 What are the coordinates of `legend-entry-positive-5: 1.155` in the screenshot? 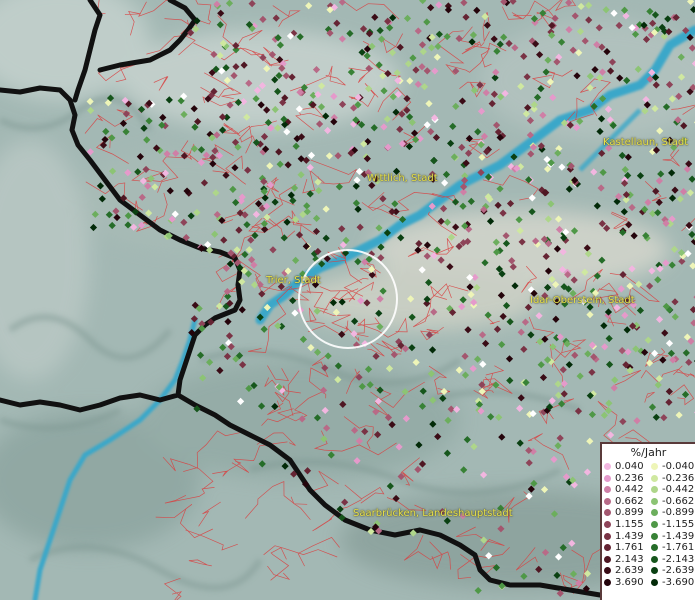 It's located at (624, 524).